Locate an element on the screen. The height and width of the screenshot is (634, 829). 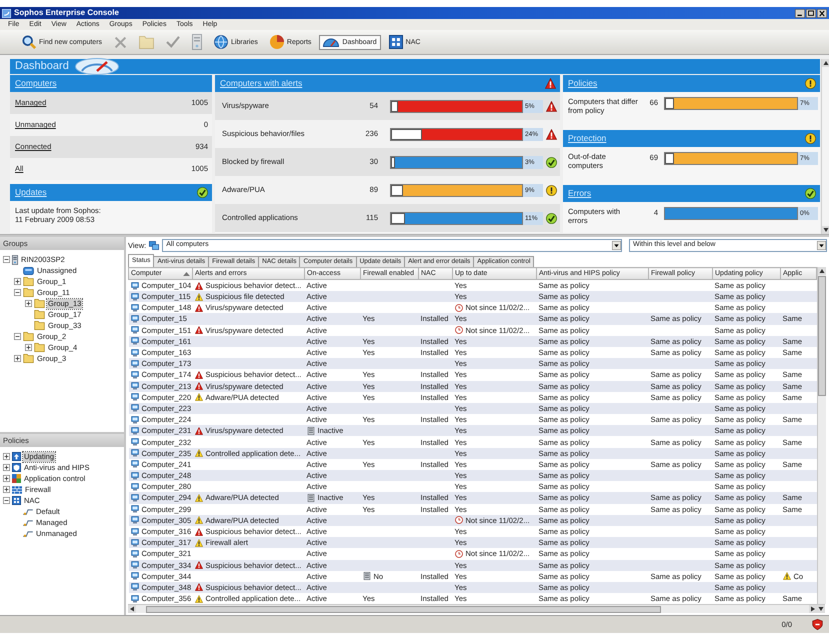
window-title: Sophos Enterprise Console is located at coordinates (67, 13).